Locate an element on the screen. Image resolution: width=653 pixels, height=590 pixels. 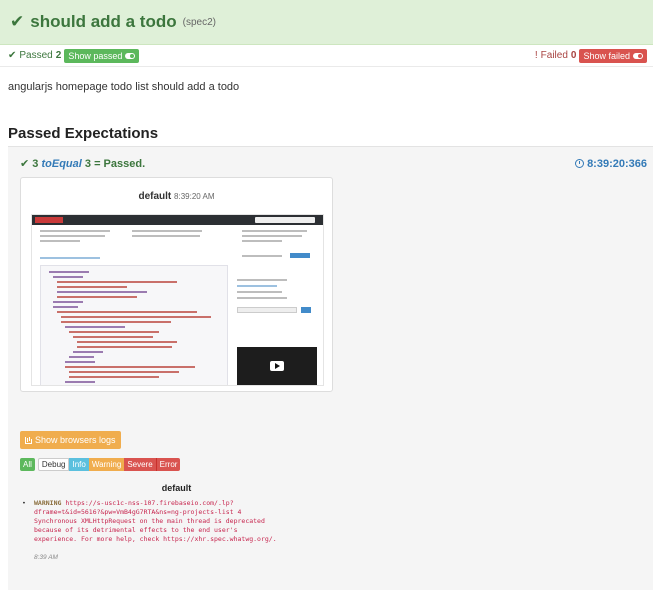
screenshot-time: 8:39:20 AM is located at coordinates (194, 196).